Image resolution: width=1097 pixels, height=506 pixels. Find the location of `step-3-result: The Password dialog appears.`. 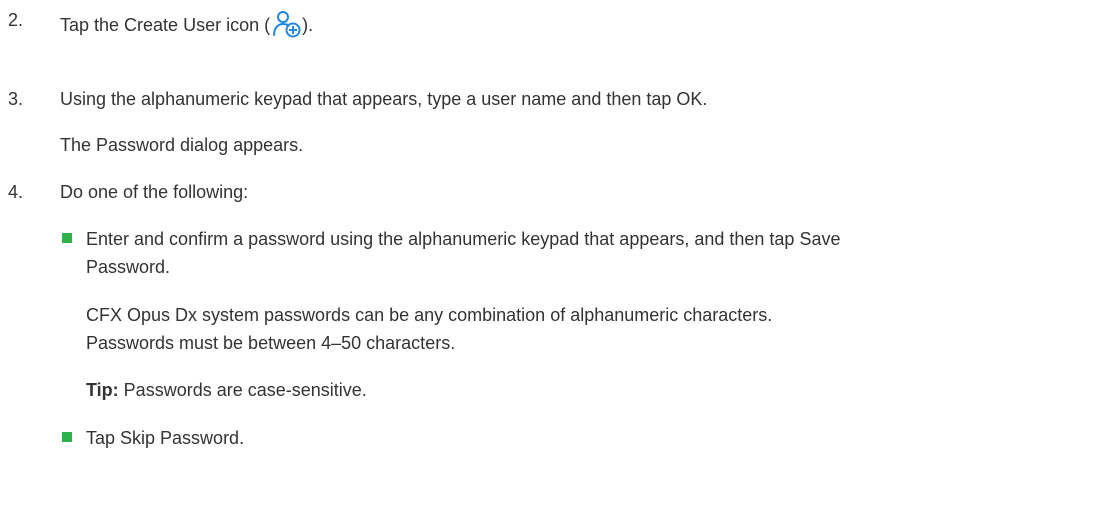

step-3-result: The Password dialog appears. is located at coordinates (182, 145).